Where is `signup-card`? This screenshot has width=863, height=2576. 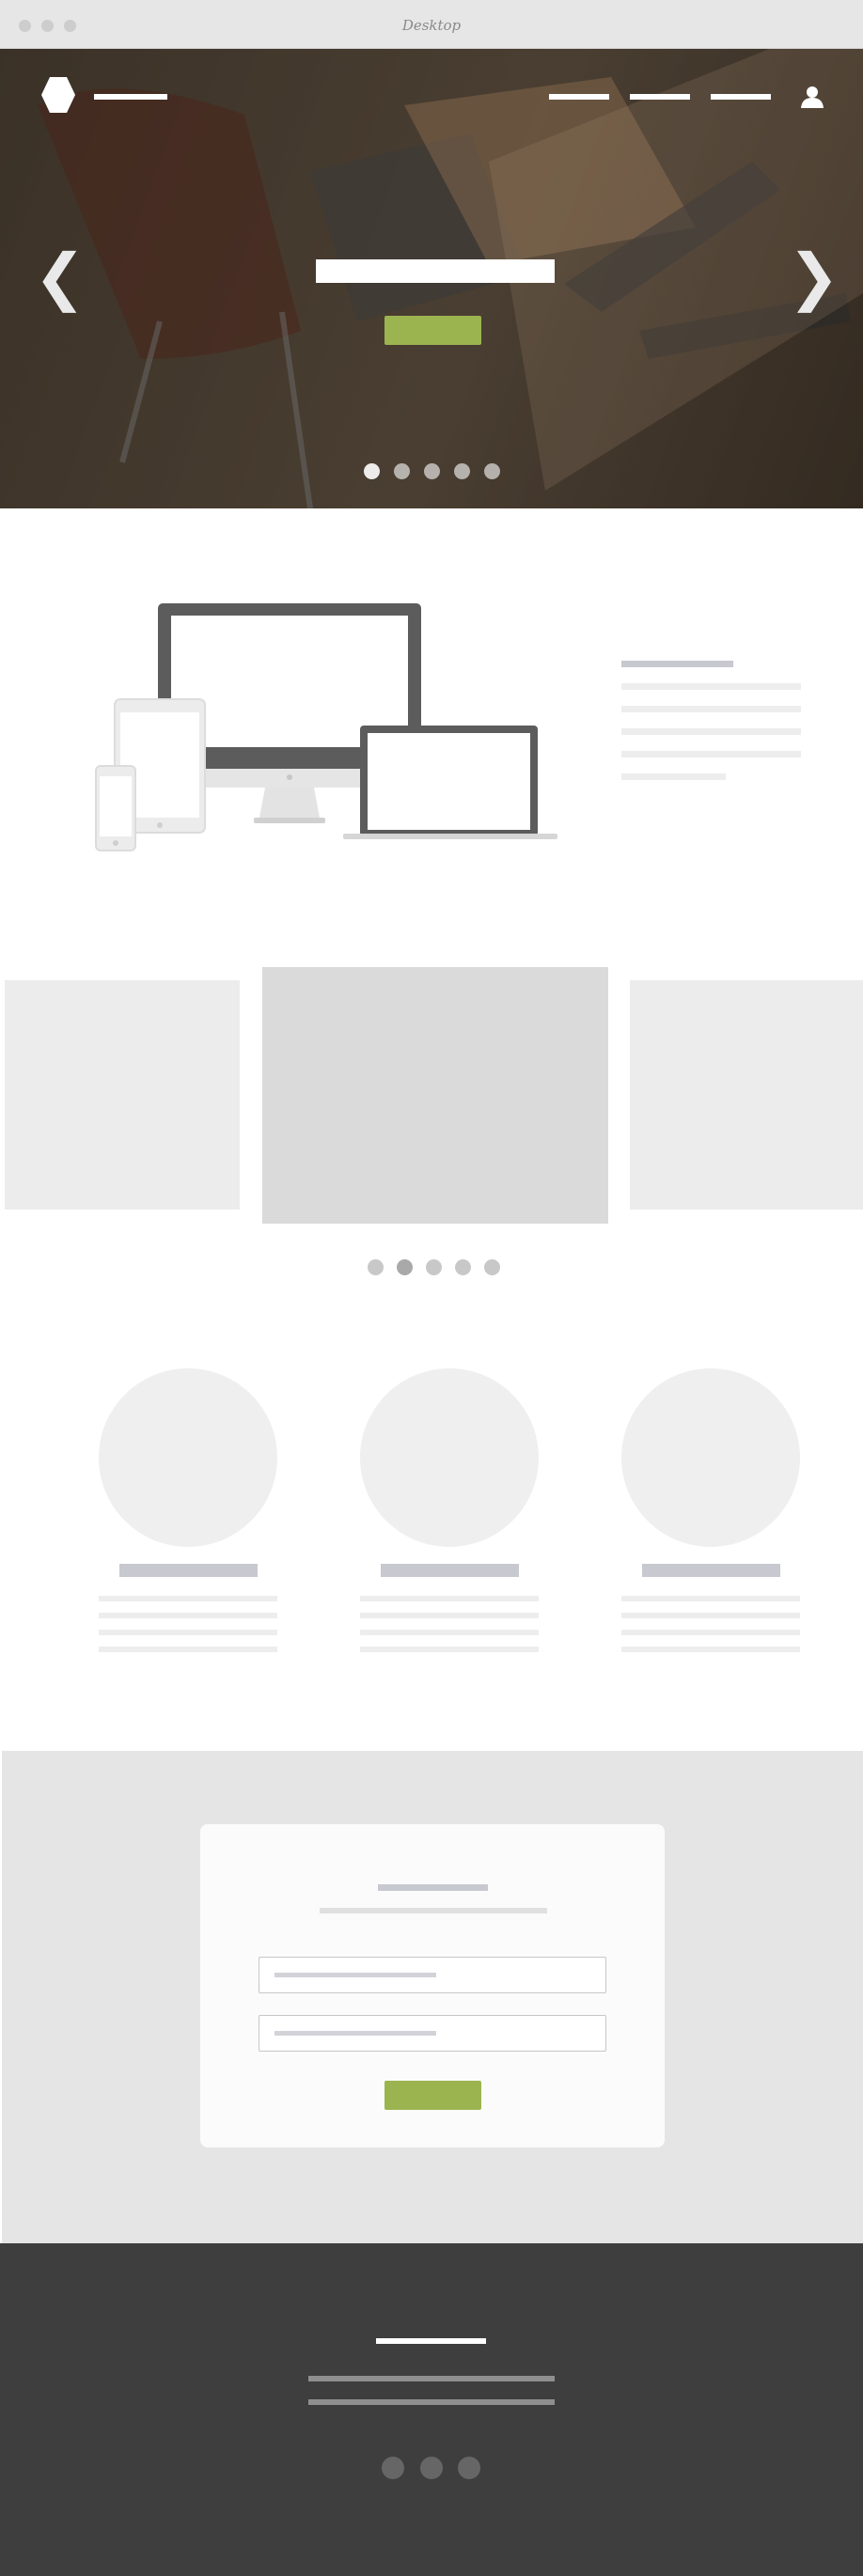 signup-card is located at coordinates (432, 1985).